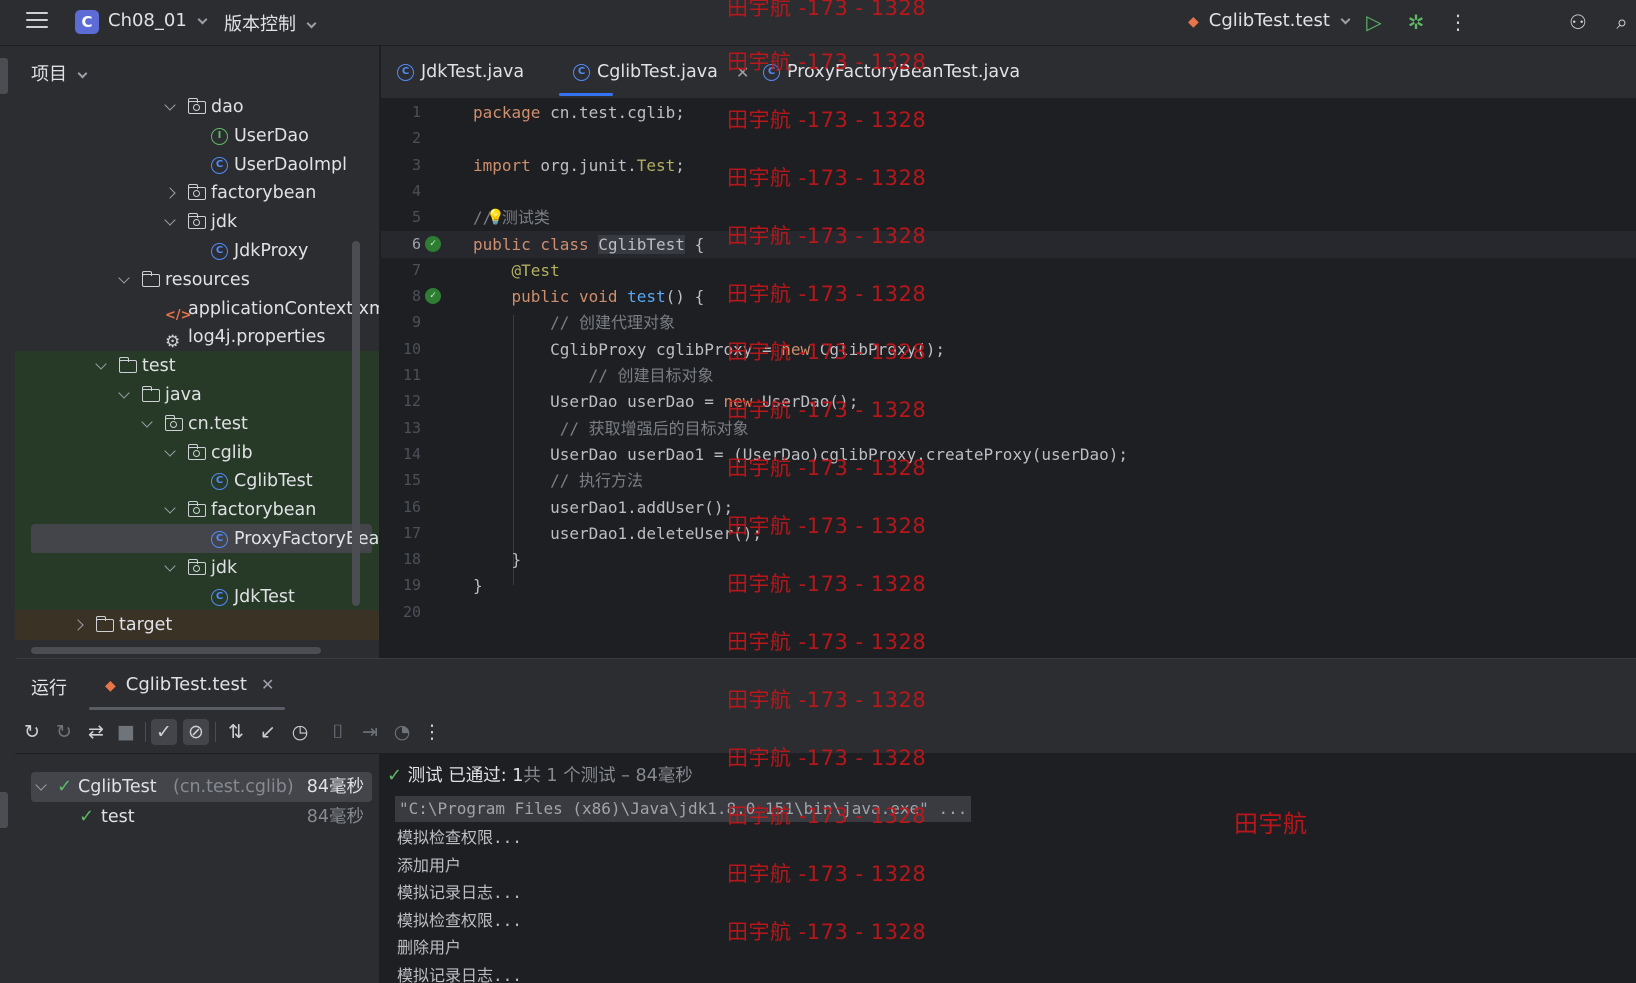  Describe the element at coordinates (1008, 138) in the screenshot. I see `code-line: 2` at that location.